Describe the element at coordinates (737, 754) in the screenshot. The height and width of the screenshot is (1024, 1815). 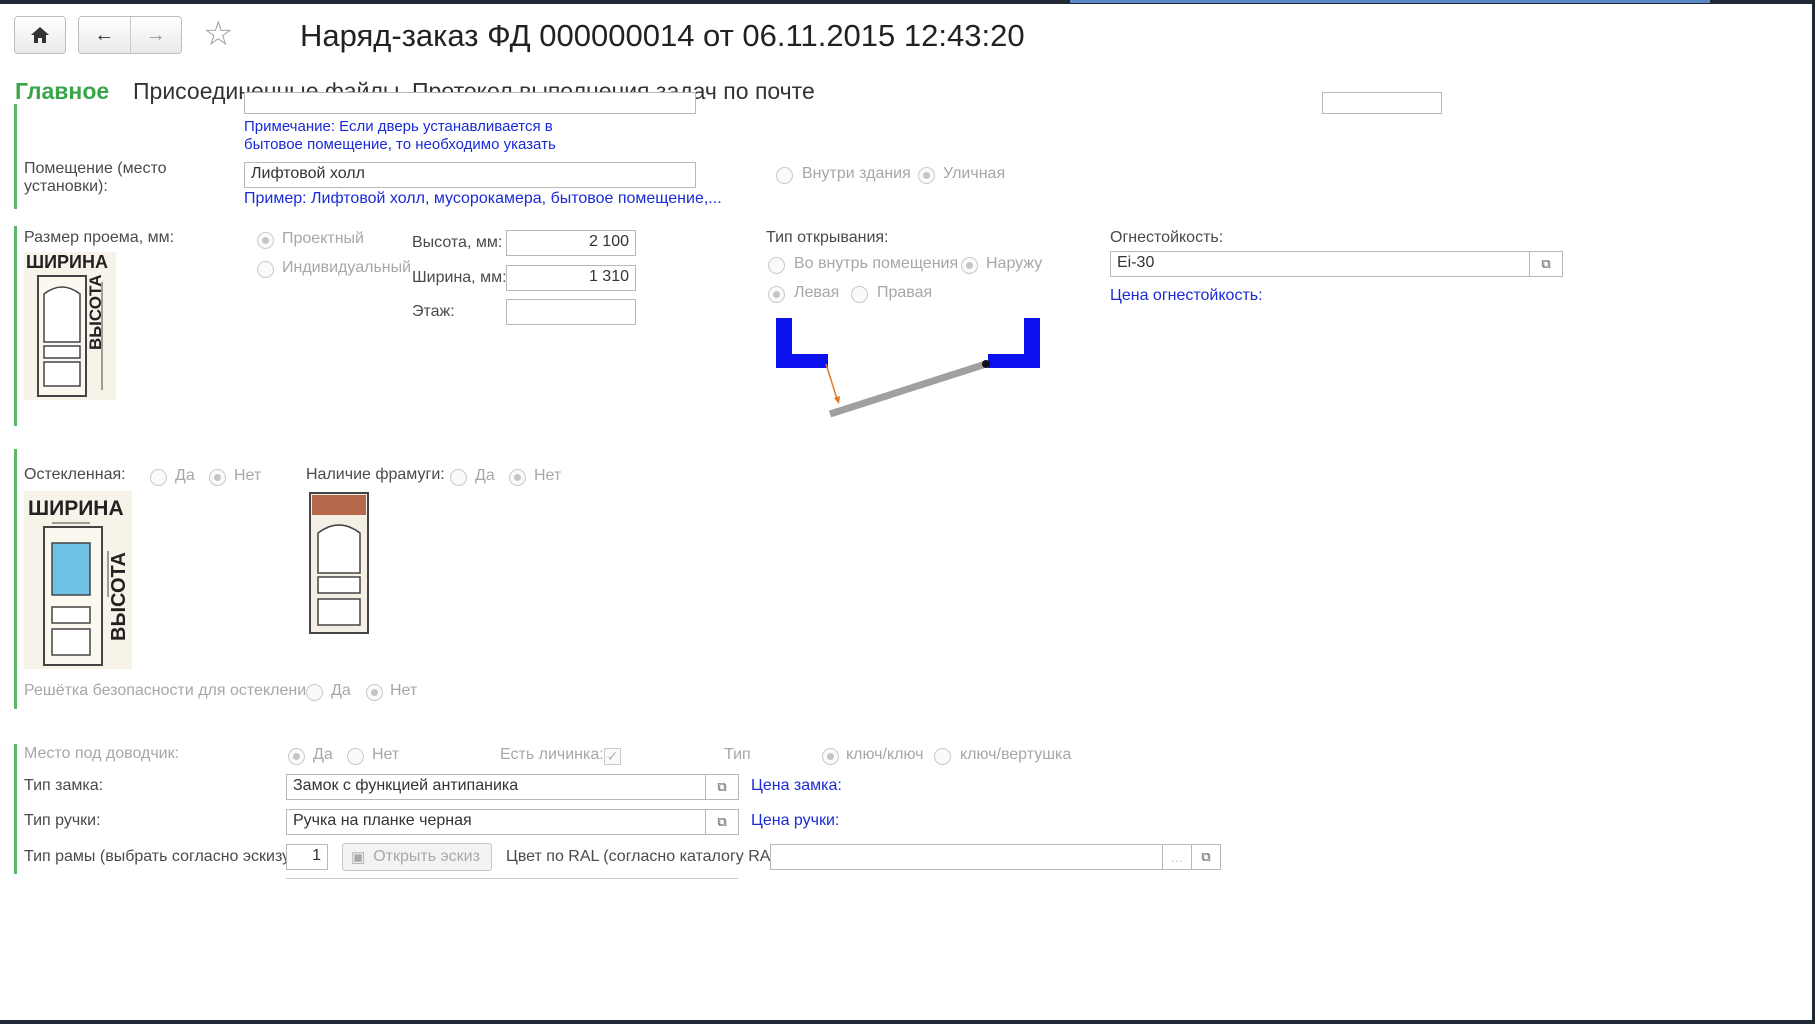
I see `lock-key-type-label: Тип` at that location.